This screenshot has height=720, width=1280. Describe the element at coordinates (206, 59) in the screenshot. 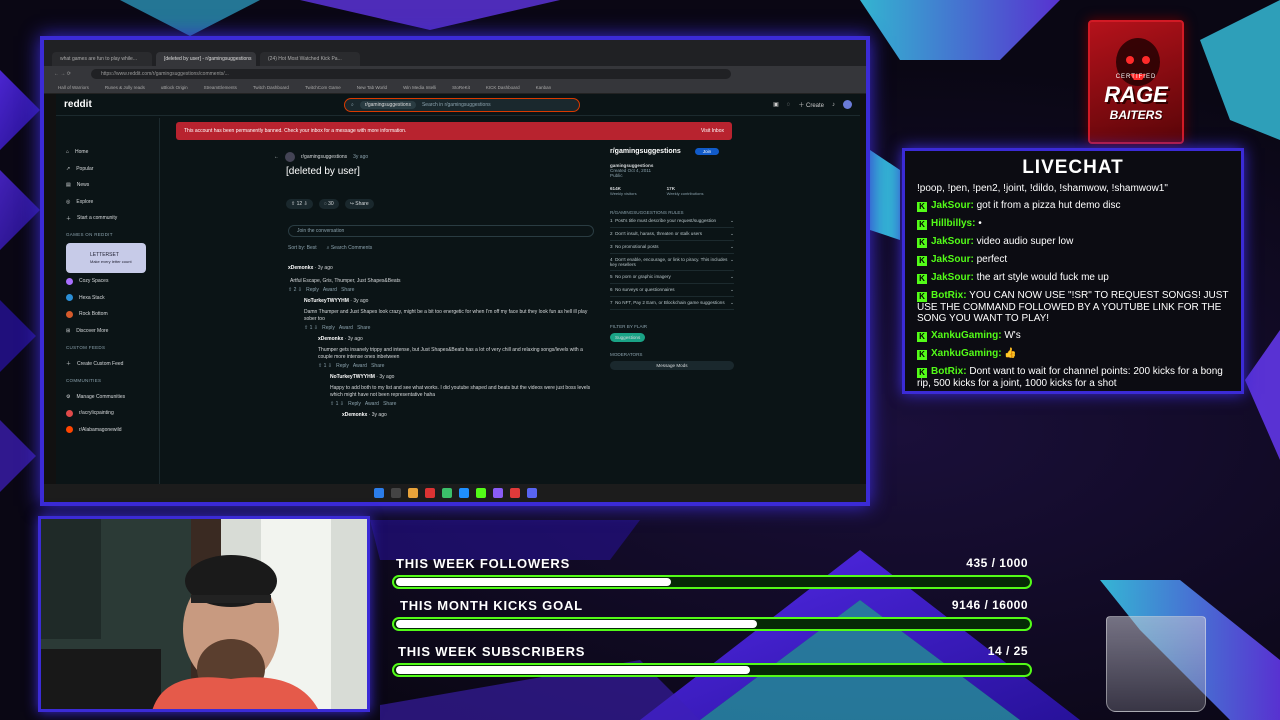

I see `browser-tab-active: [deleted by user] - r/gamingsuggestions` at that location.